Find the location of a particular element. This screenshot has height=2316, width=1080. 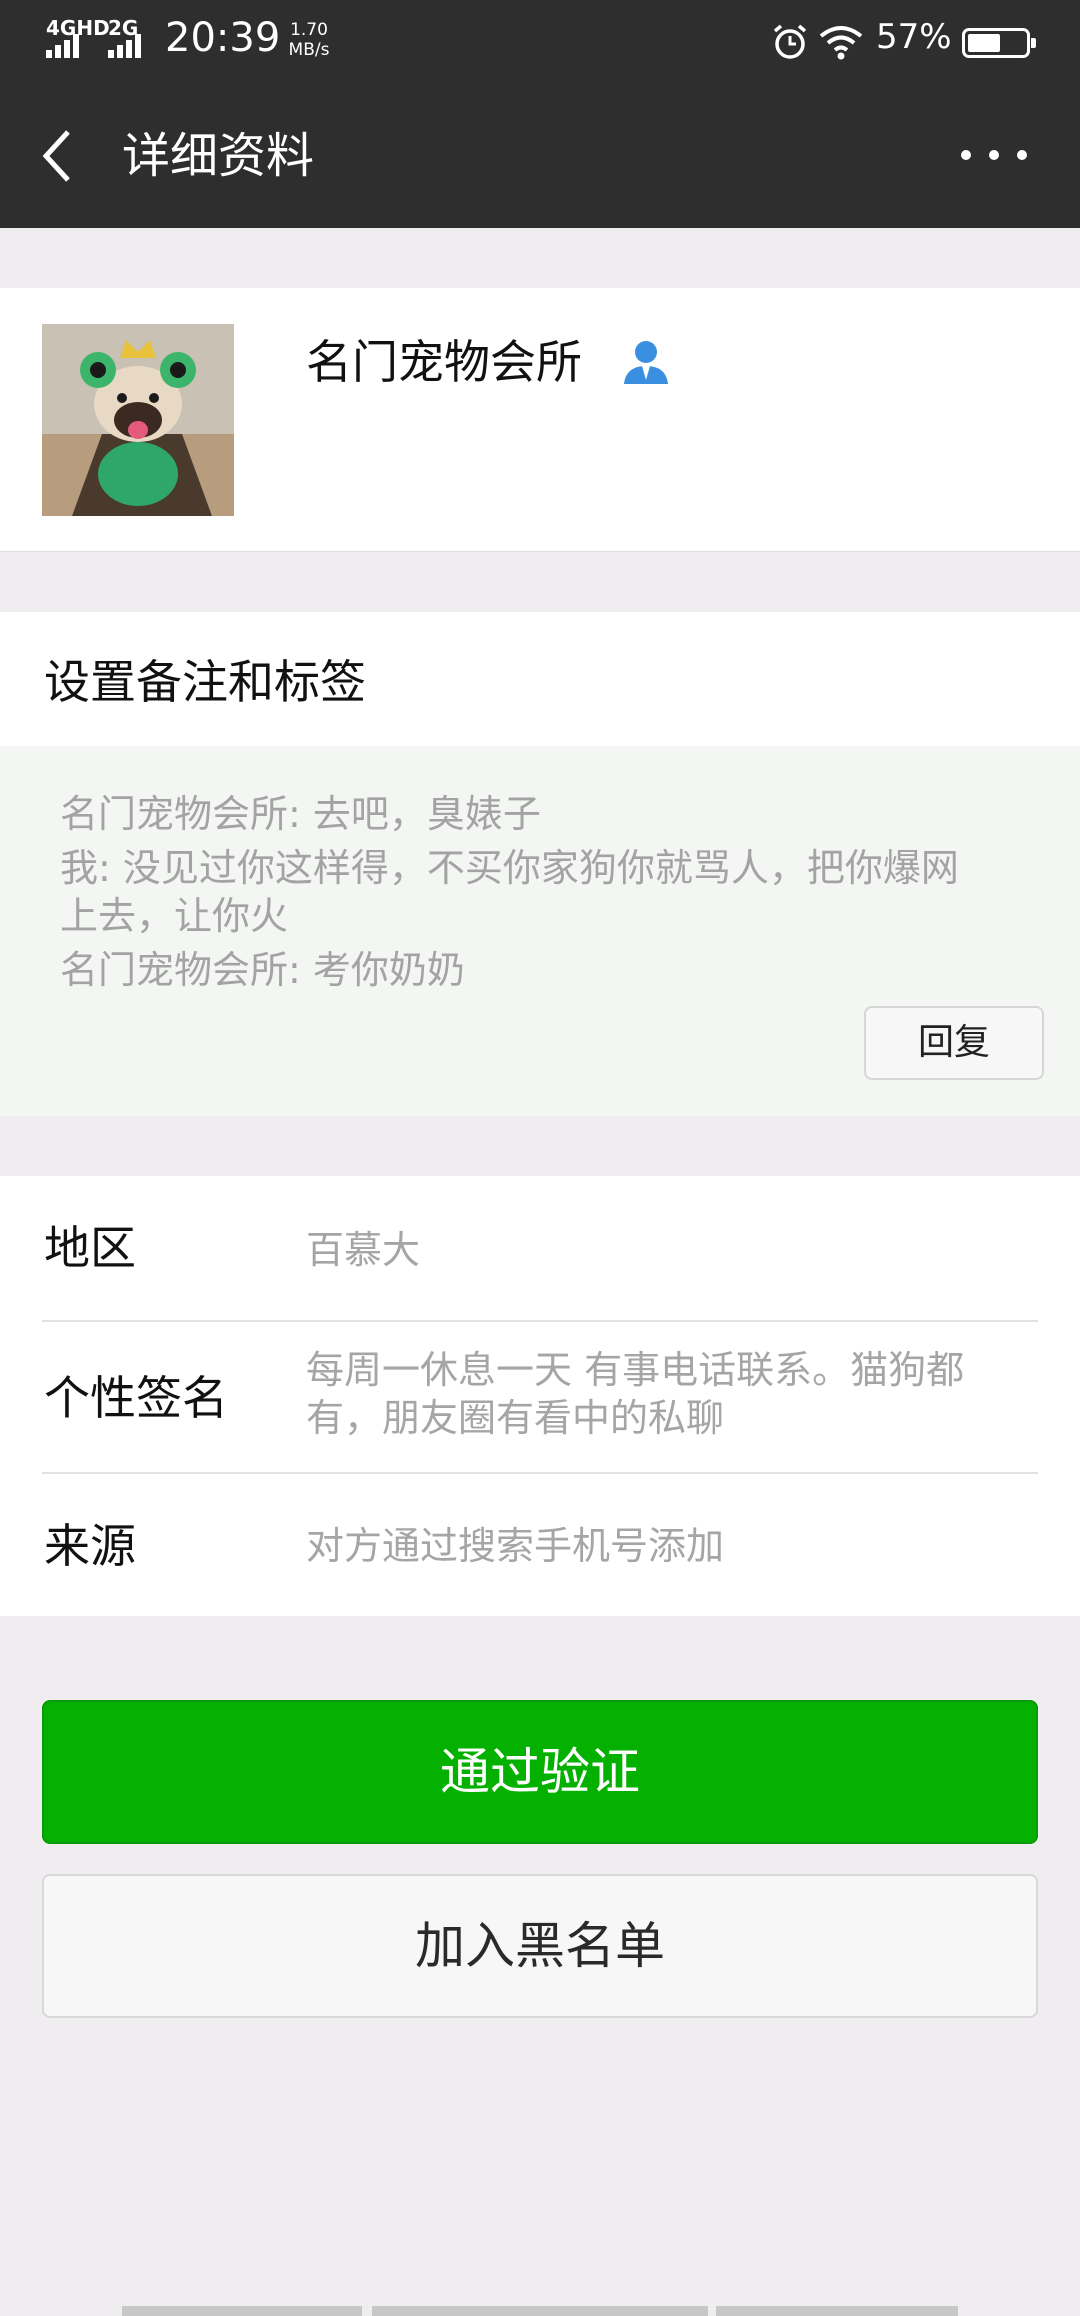

signature-line: 有，朋友圈有看中的私聊 is located at coordinates (515, 1418).